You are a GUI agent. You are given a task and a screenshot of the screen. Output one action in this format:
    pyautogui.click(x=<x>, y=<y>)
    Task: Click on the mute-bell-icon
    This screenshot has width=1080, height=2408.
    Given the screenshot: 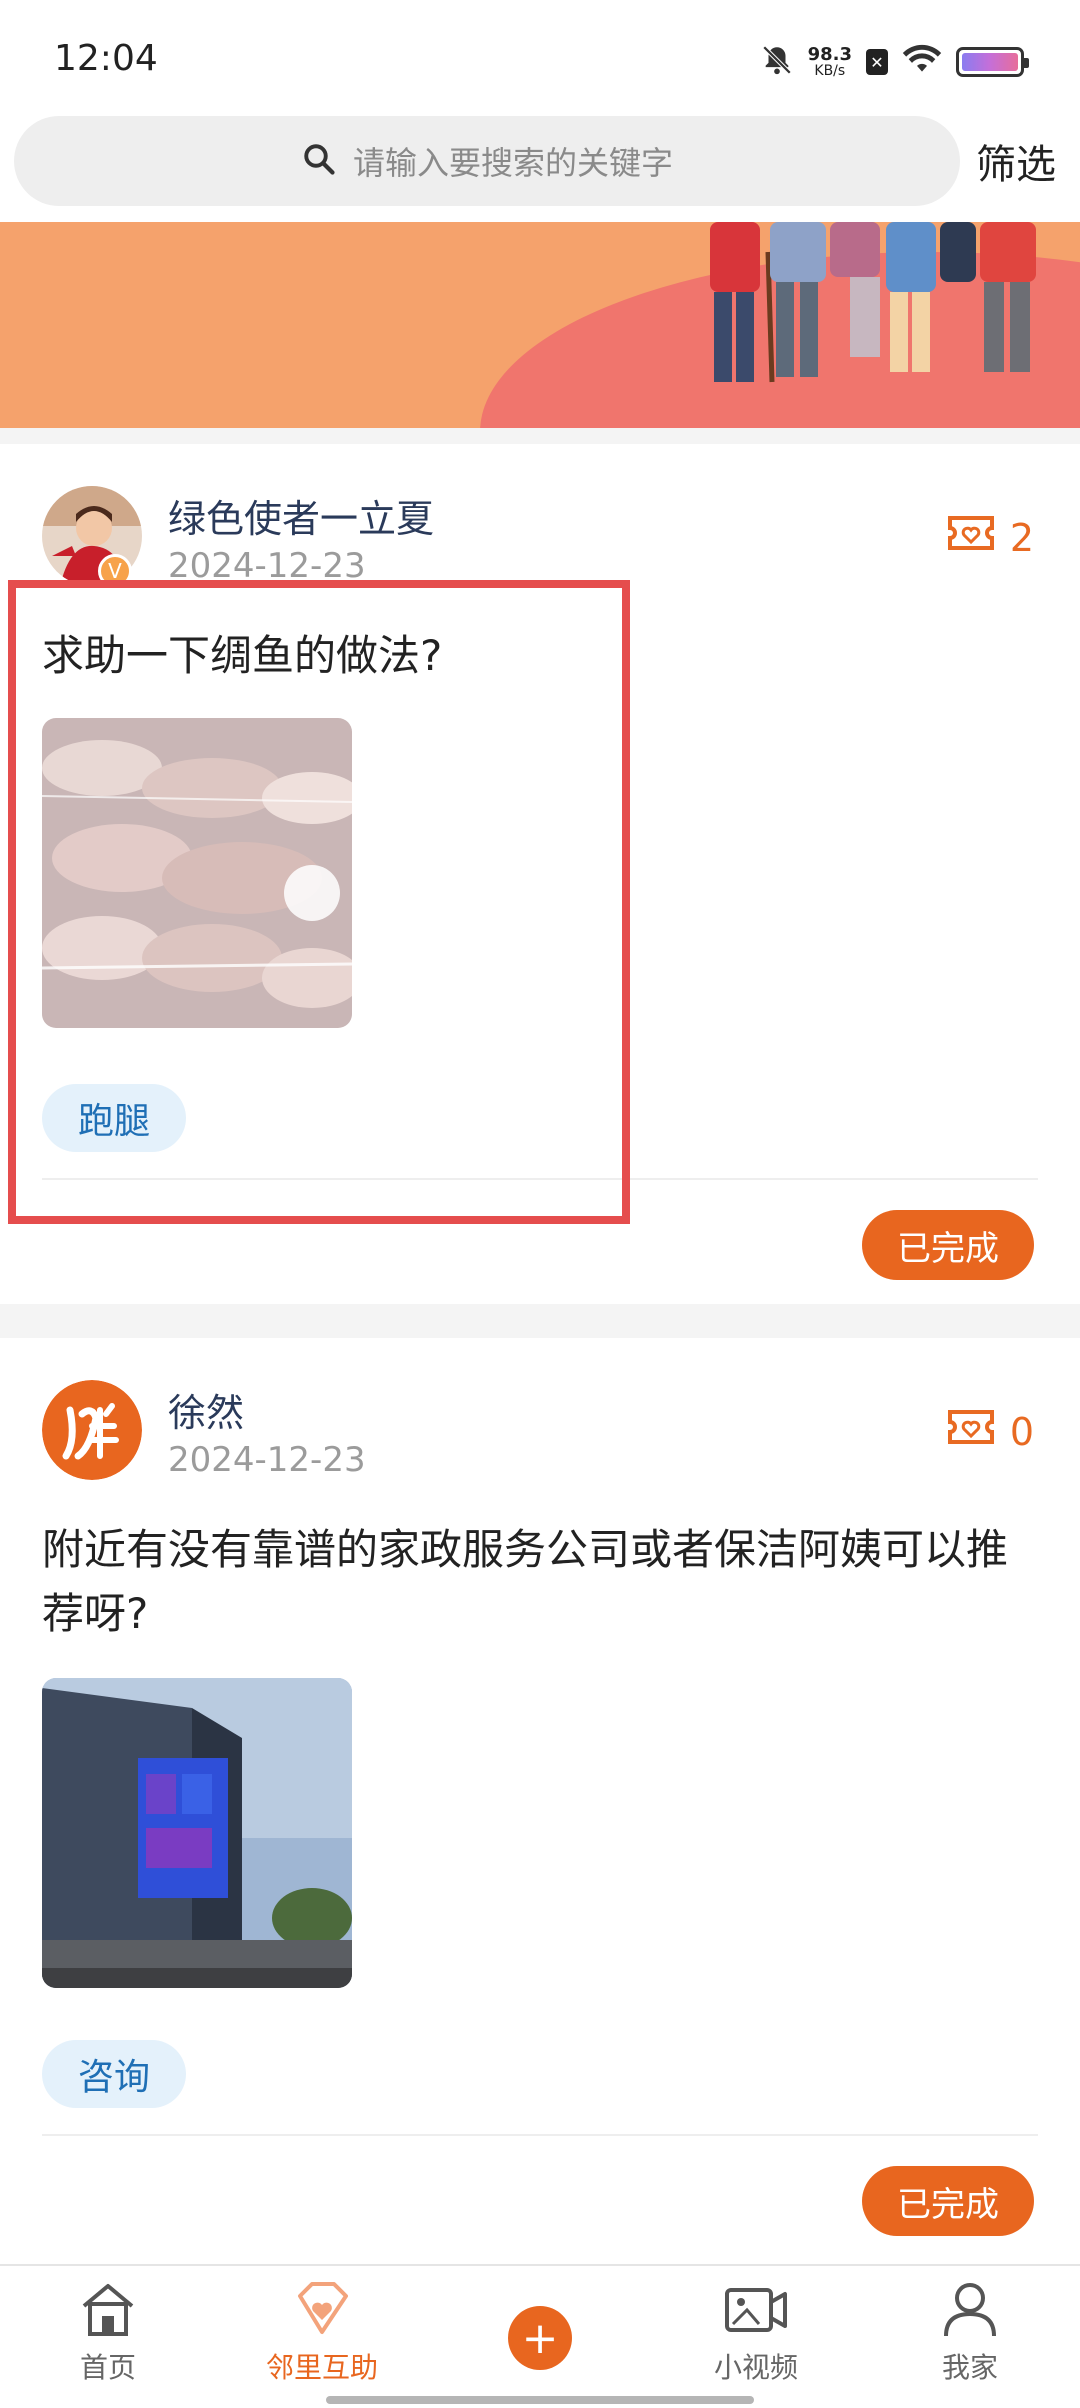 What is the action you would take?
    pyautogui.click(x=777, y=62)
    